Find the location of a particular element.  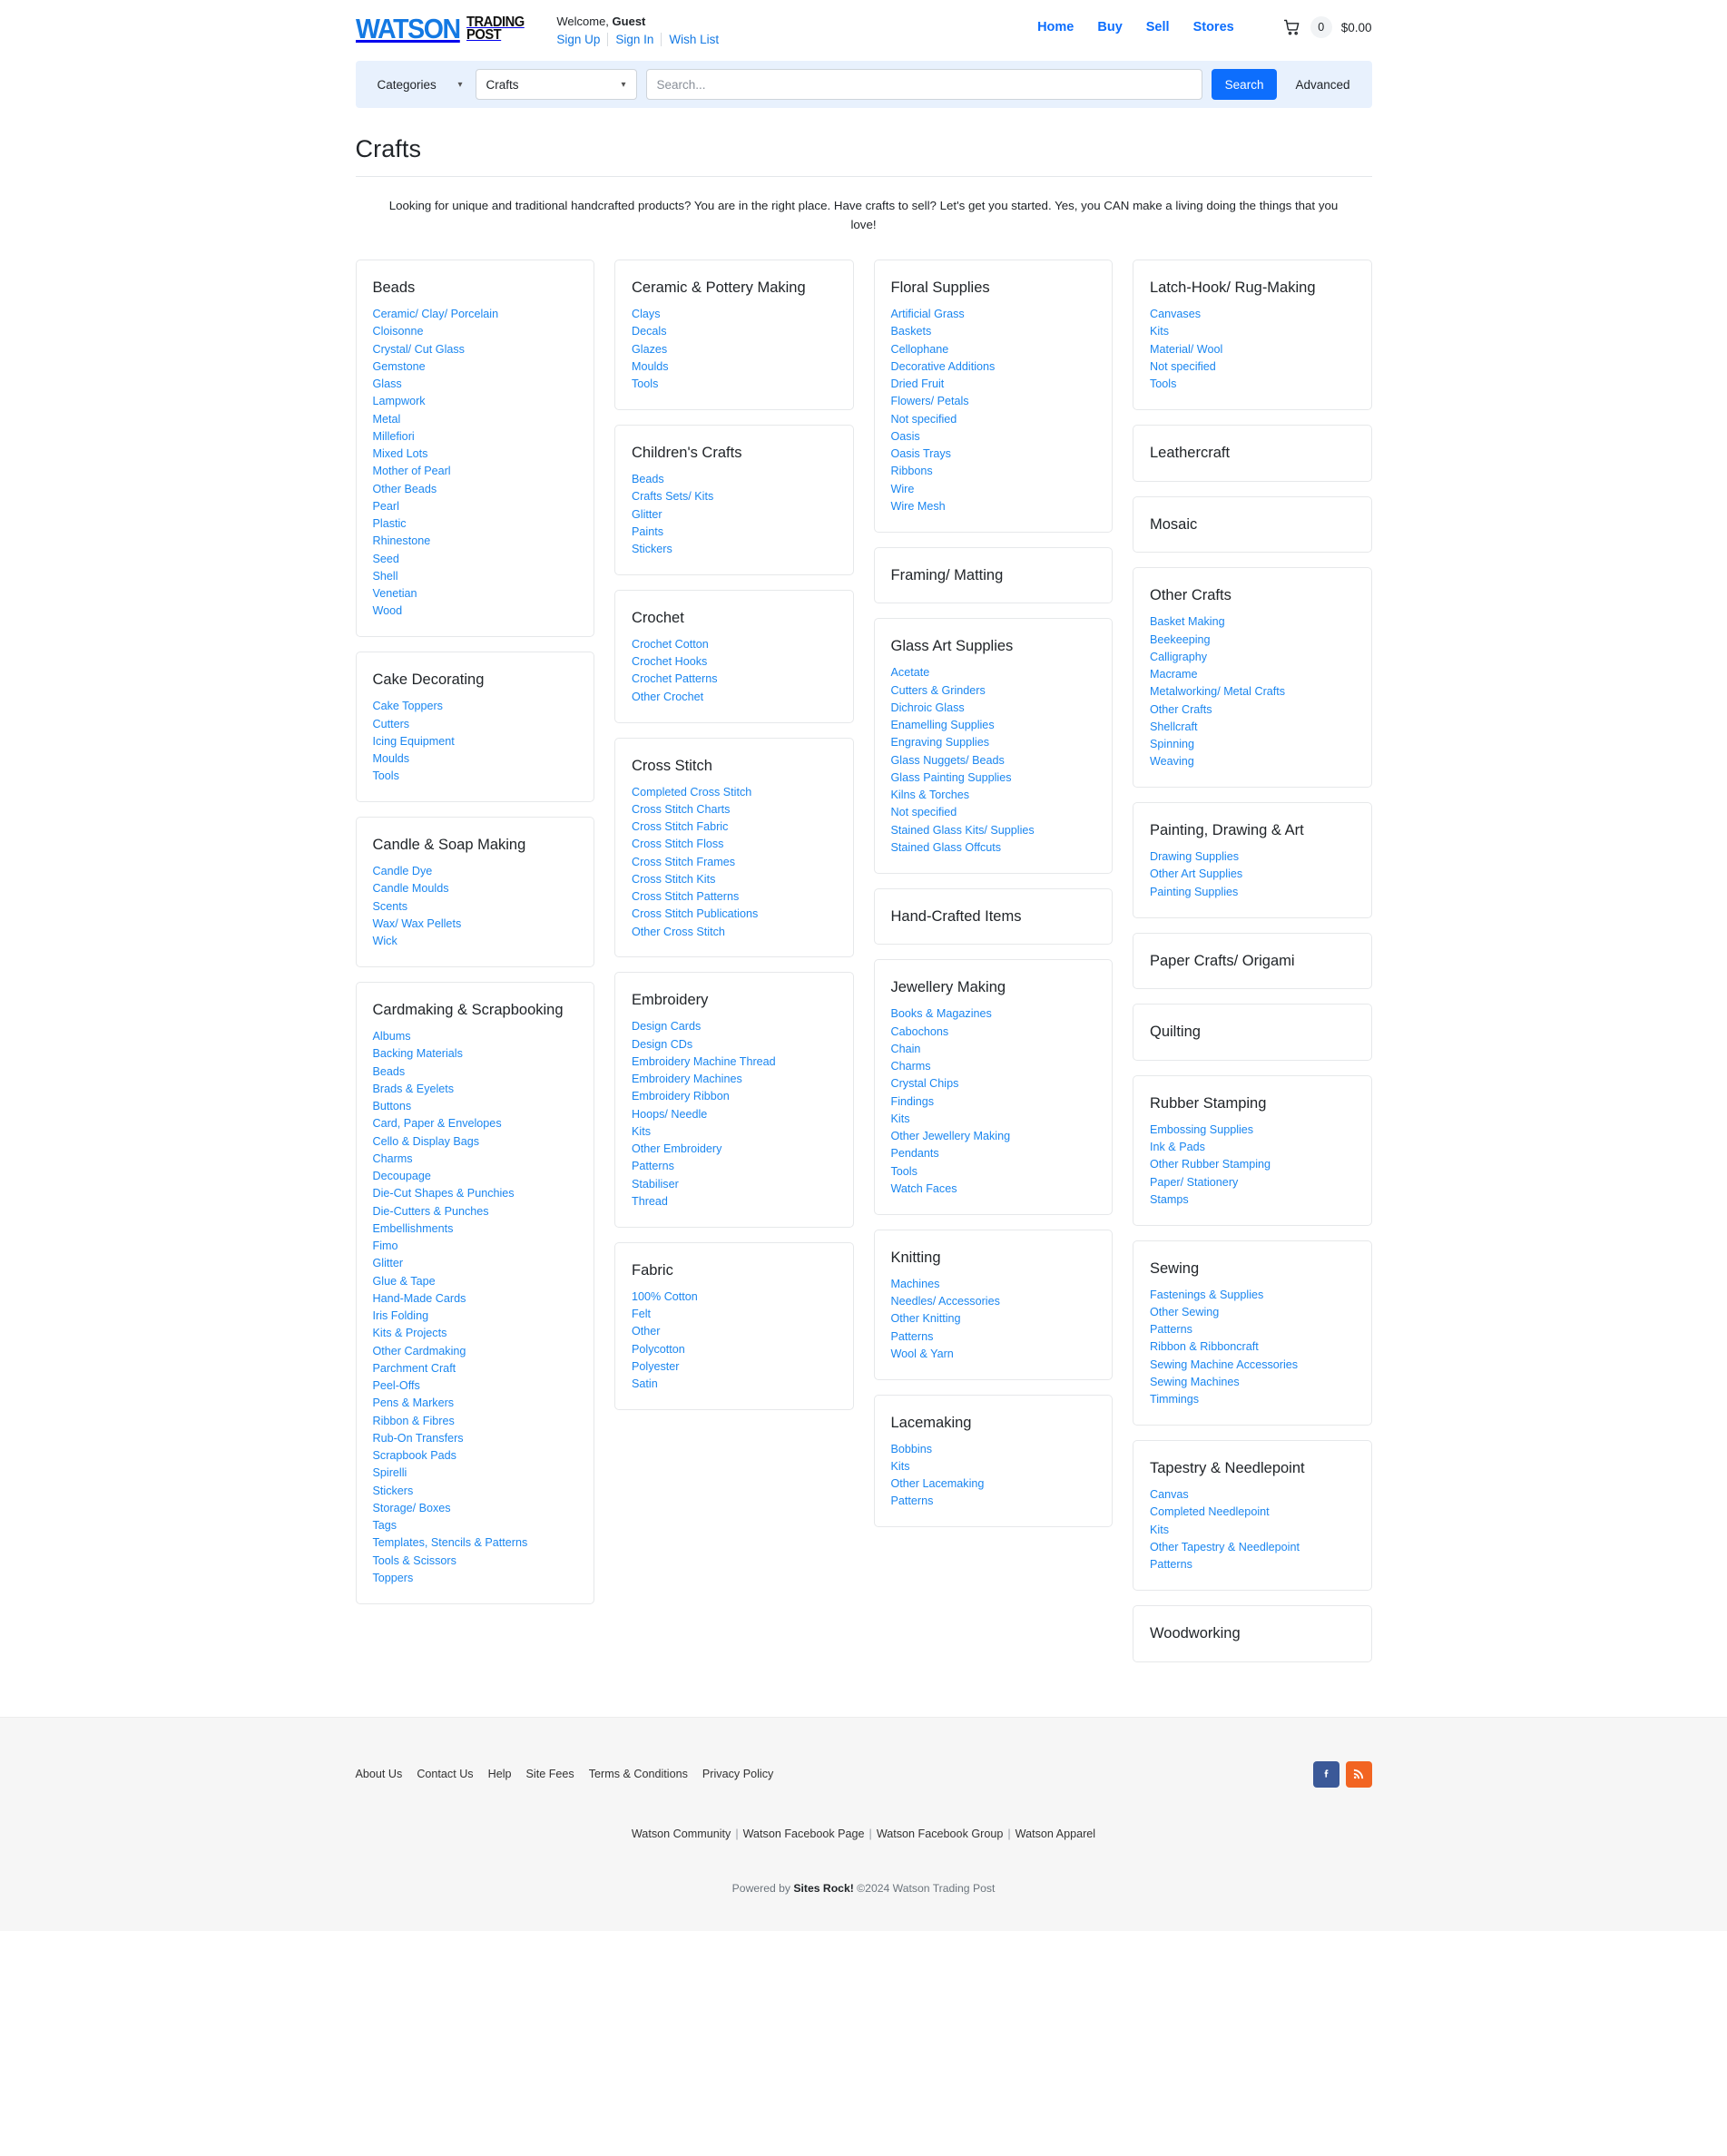

category-link: Machines is located at coordinates (993, 1283).